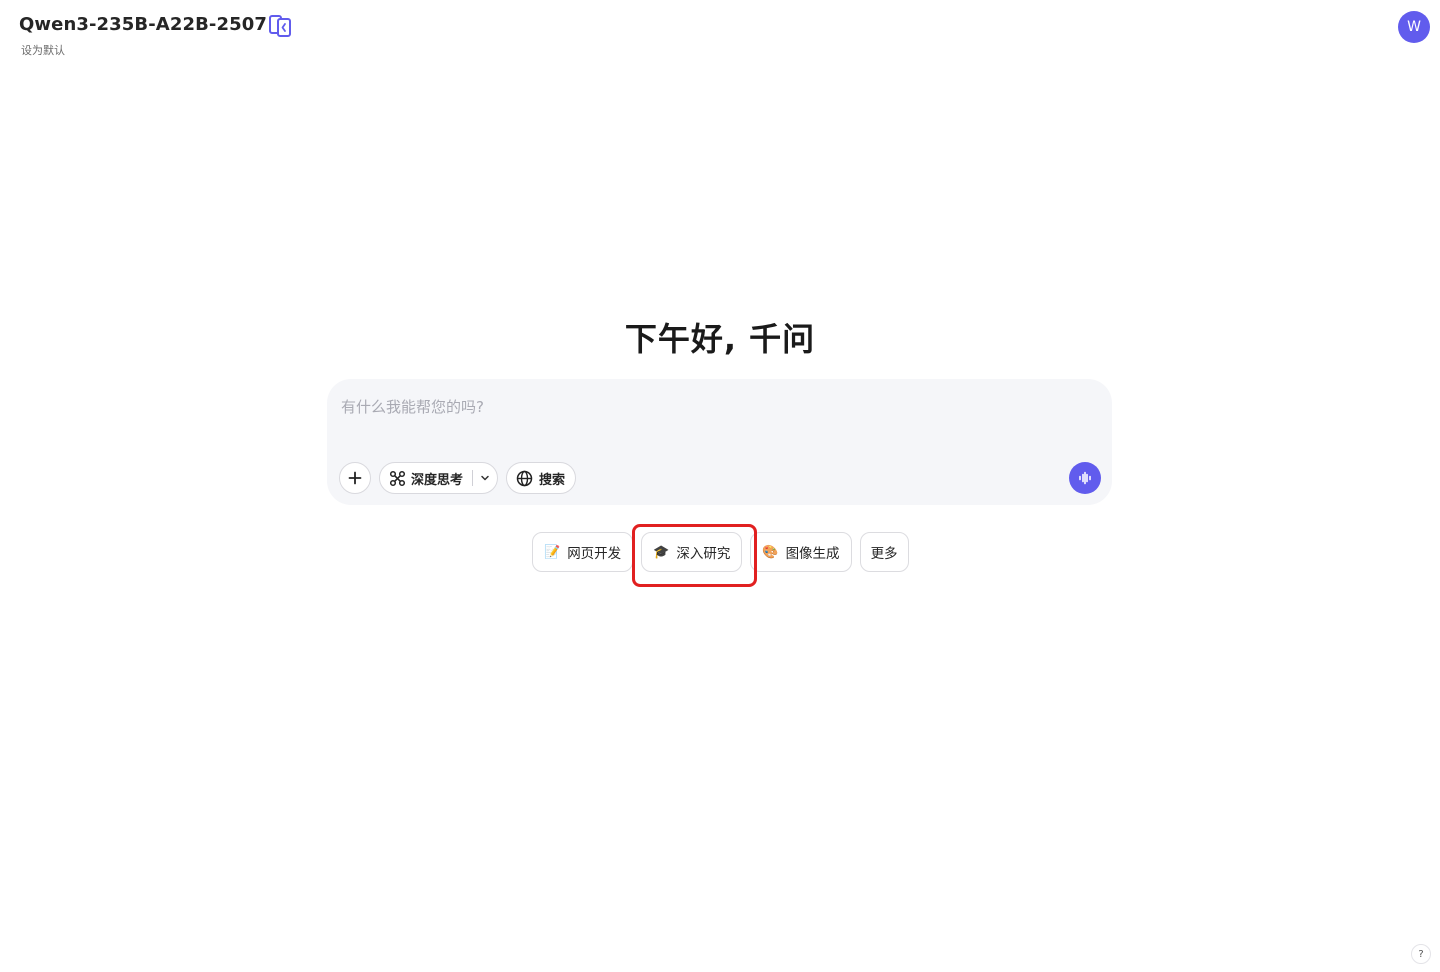 Image resolution: width=1440 pixels, height=972 pixels. I want to click on audio-wave-icon, so click(1085, 478).